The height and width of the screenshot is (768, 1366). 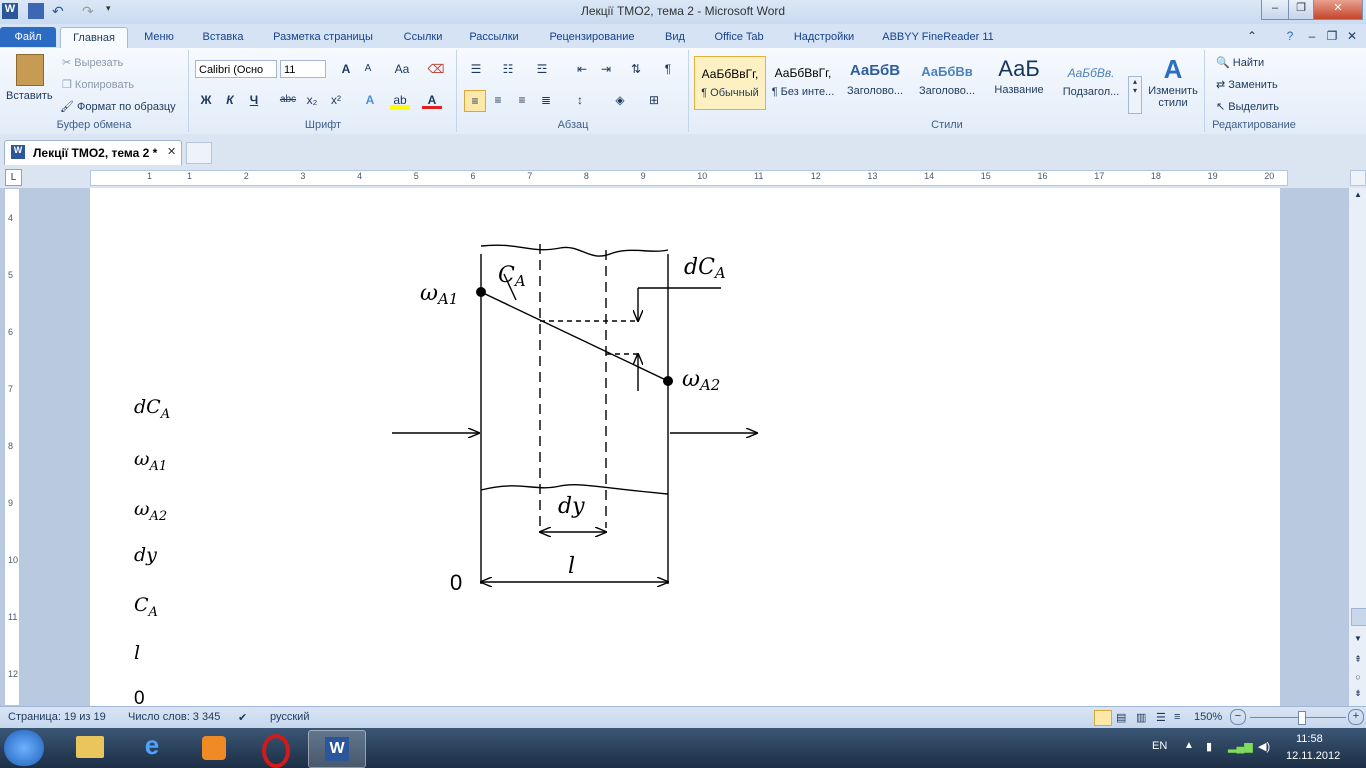 I want to click on change-styles-button: A Изменить стили, so click(x=1173, y=84).